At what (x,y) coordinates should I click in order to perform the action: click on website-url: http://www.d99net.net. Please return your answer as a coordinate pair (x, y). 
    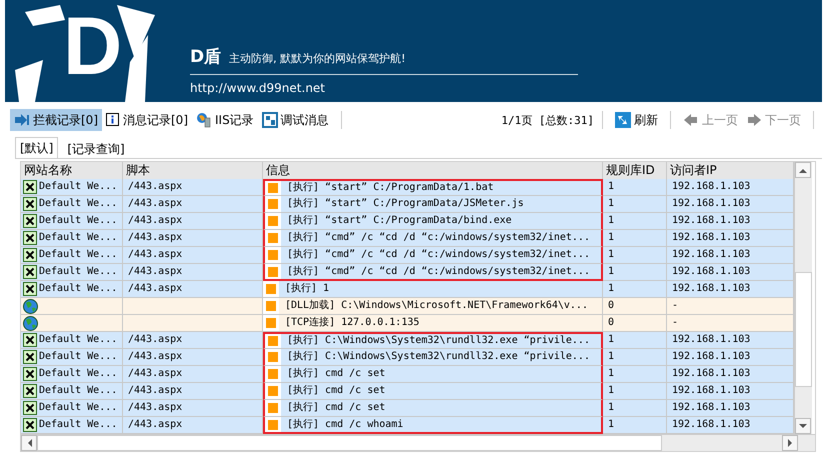
    Looking at the image, I should click on (258, 88).